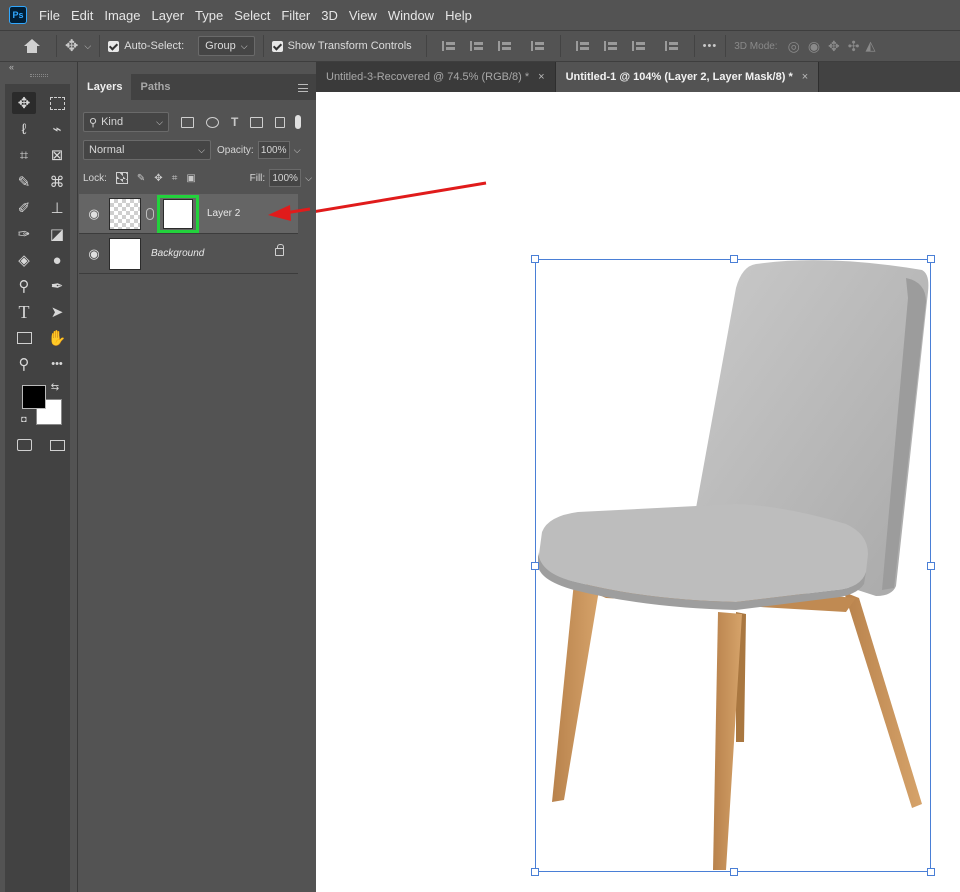 The image size is (960, 892). I want to click on bucket-icon: ◈, so click(24, 260).